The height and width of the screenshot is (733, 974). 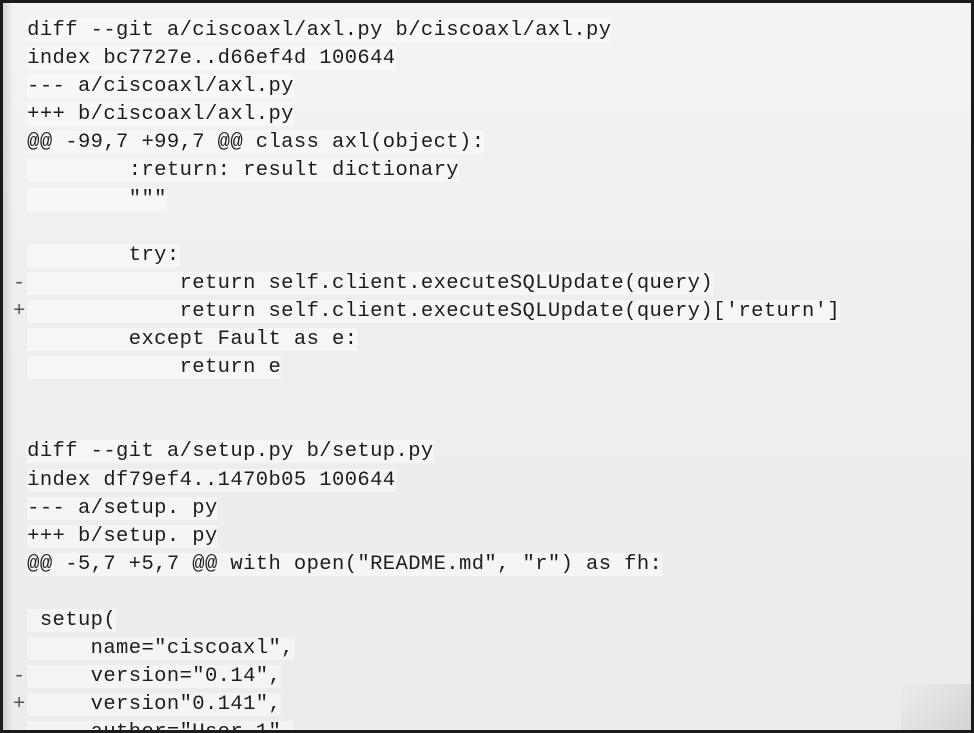 What do you see at coordinates (488, 649) in the screenshot?
I see `diff-line: name="ciscoaxl",` at bounding box center [488, 649].